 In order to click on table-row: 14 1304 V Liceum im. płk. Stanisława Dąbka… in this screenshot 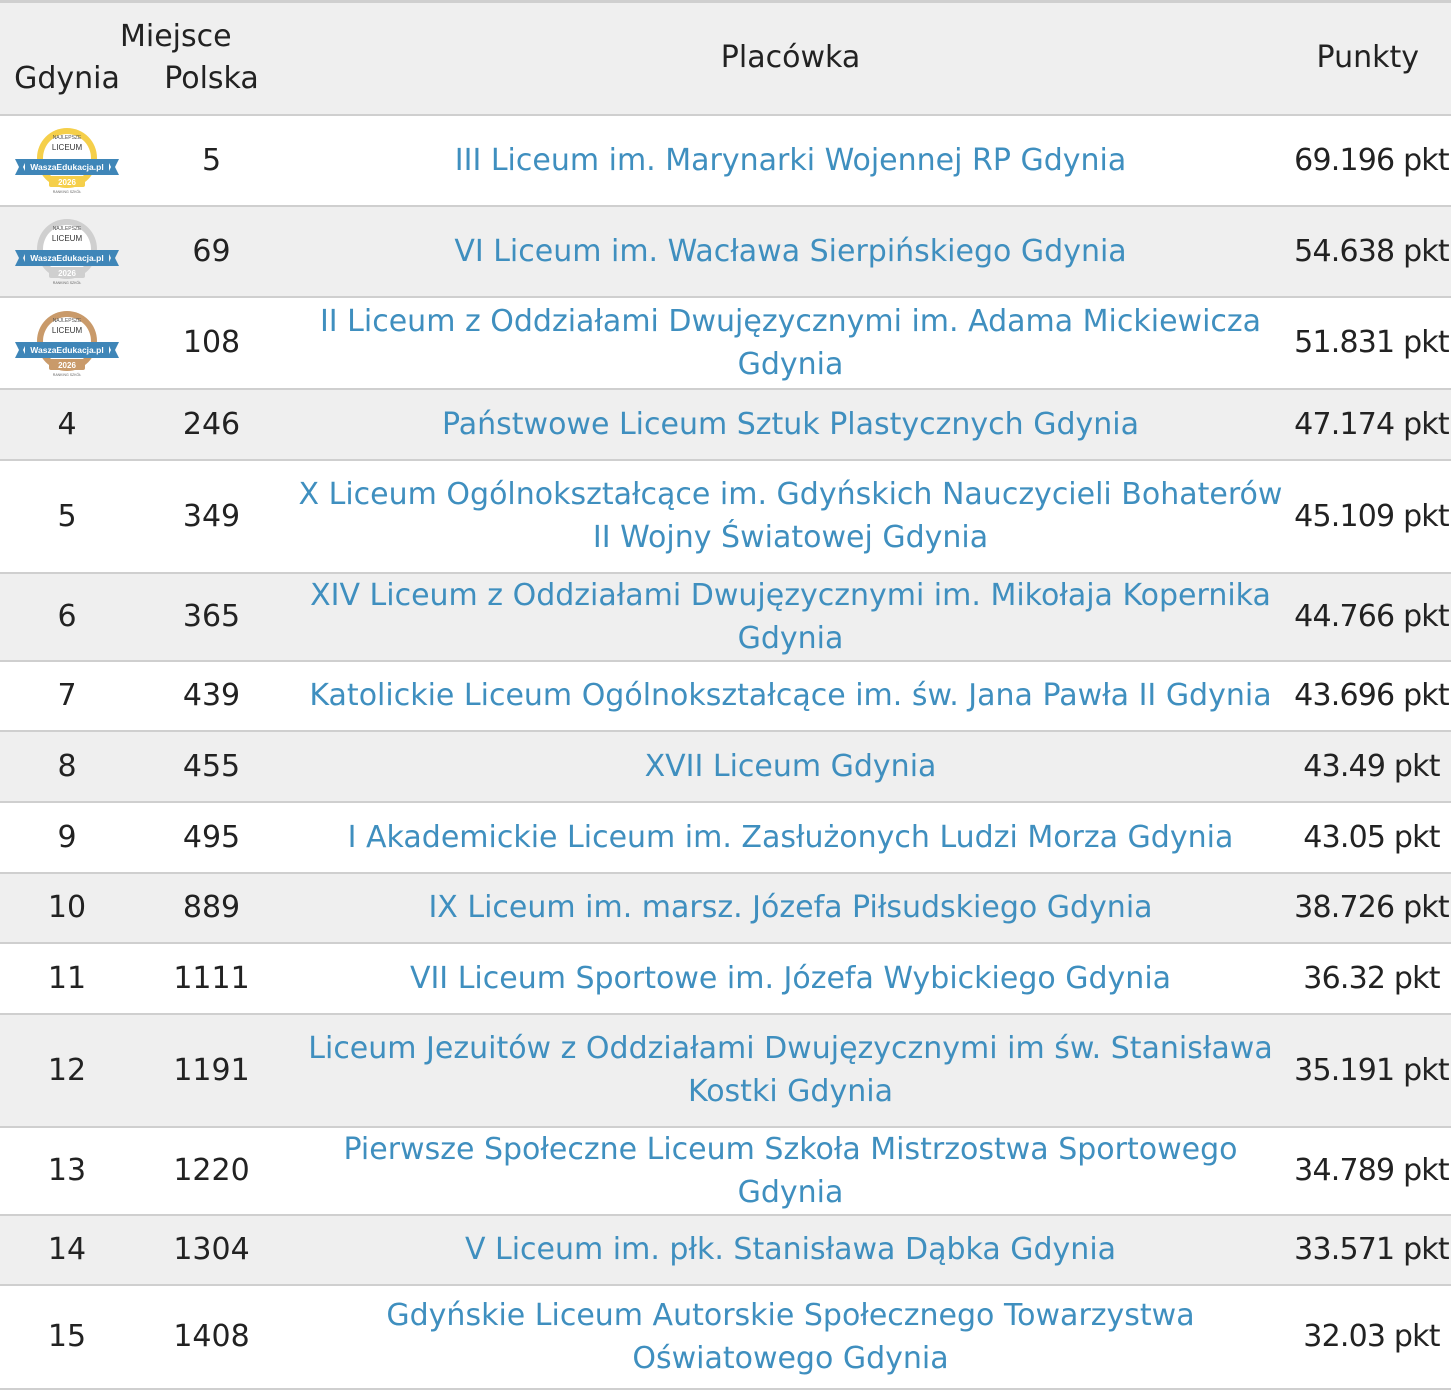, I will do `click(725, 1249)`.